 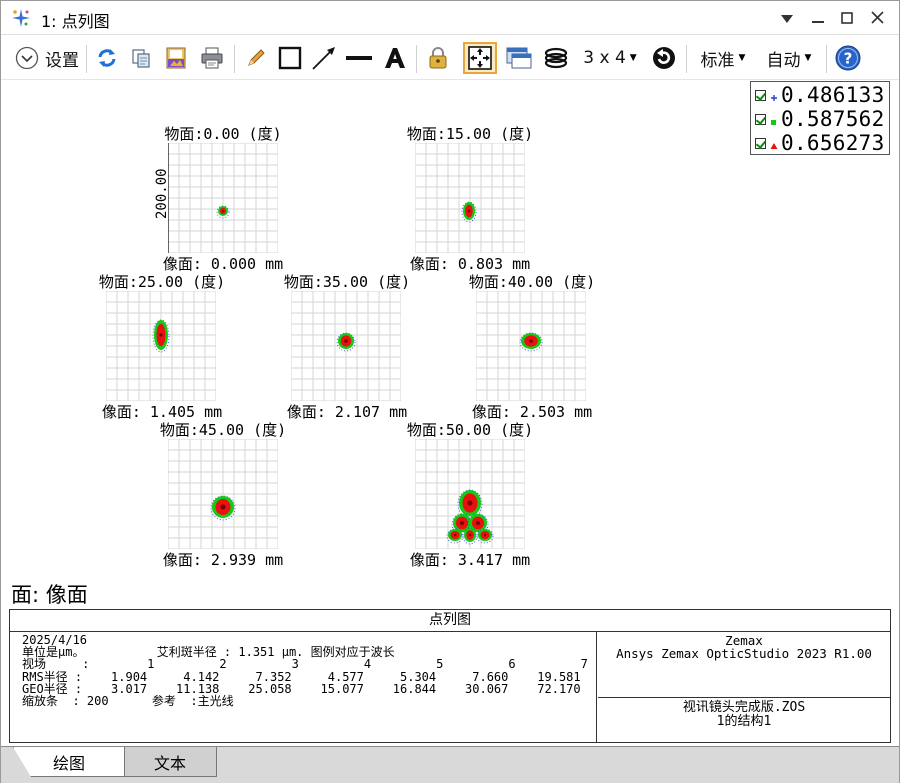 I want to click on auto-label: 自动, so click(x=783, y=60).